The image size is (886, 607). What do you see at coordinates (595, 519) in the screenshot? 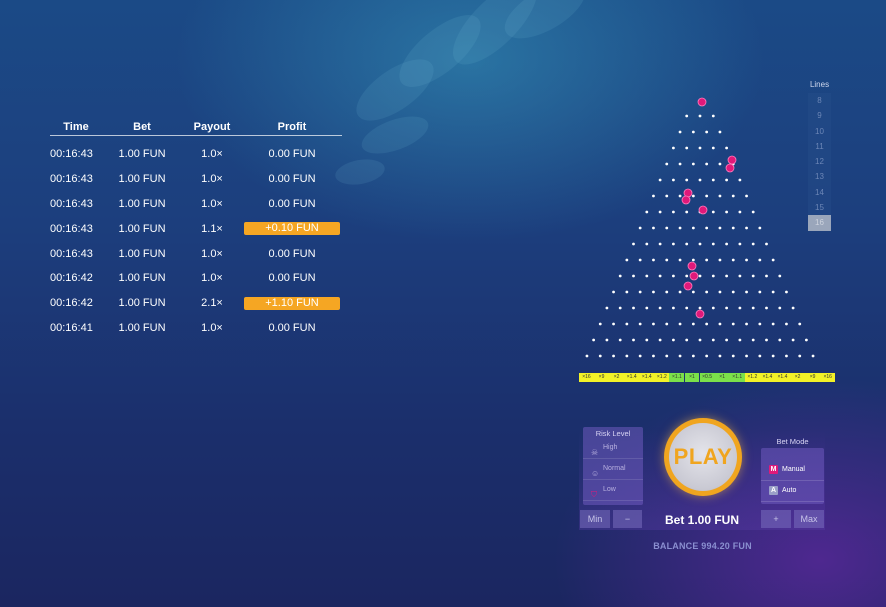
I see `min-bet-button: Min` at bounding box center [595, 519].